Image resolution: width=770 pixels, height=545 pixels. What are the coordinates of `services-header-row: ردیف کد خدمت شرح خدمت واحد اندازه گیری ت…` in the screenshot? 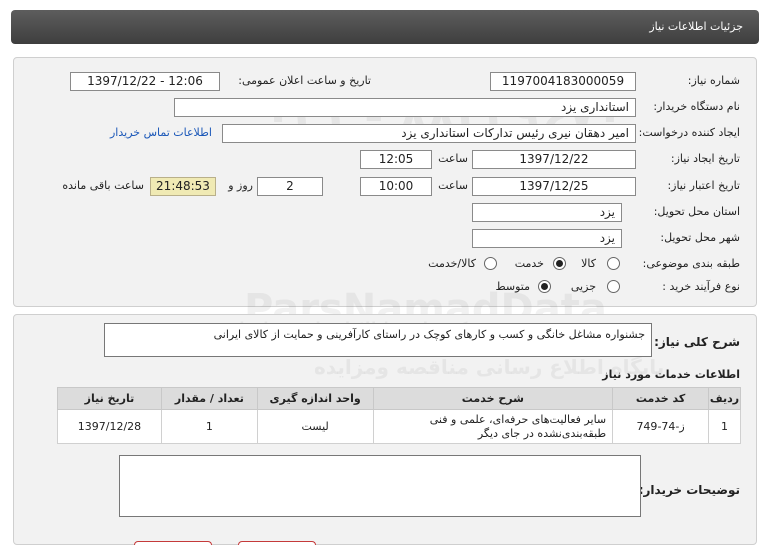 It's located at (399, 398).